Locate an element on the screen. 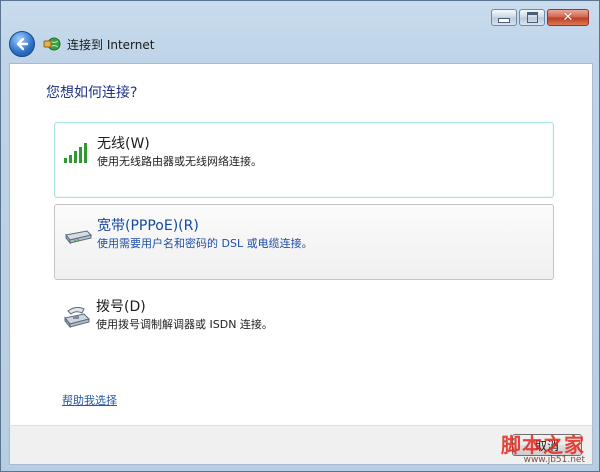  close-button: ✕ is located at coordinates (568, 17).